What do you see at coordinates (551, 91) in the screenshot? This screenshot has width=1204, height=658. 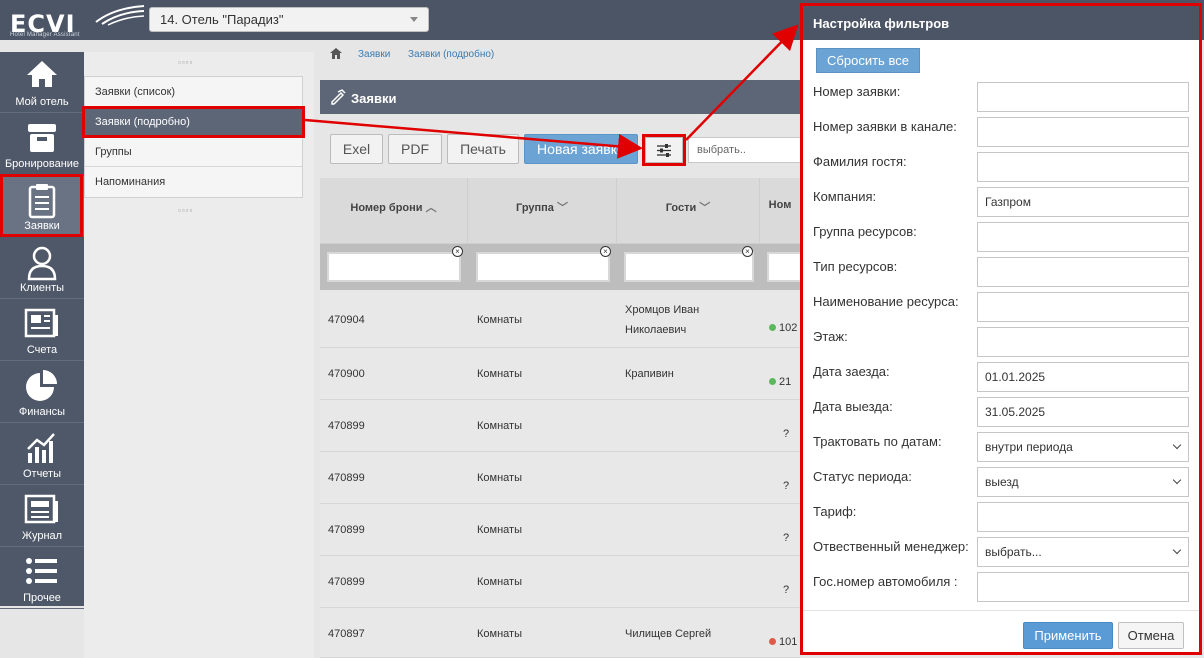 I see `annotation-arrows` at bounding box center [551, 91].